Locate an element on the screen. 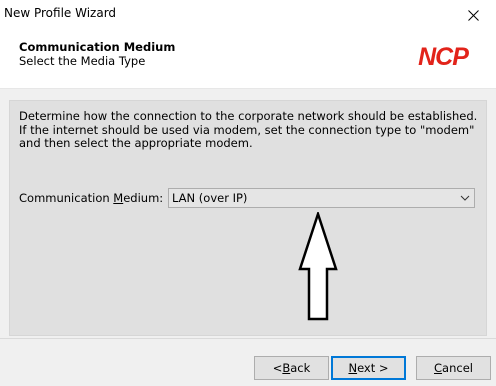 The image size is (496, 386). page-subtitle: Select the Media Type is located at coordinates (82, 61).